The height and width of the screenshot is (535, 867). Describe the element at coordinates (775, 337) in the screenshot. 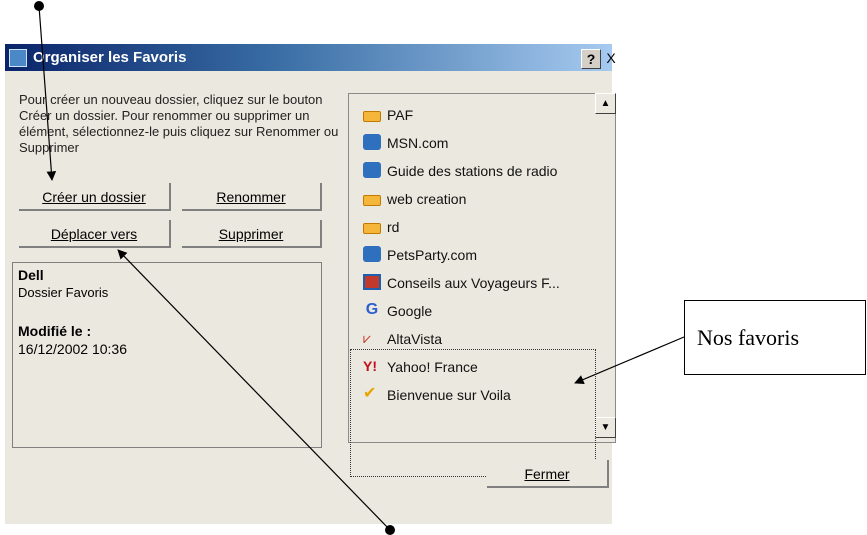

I see `favorites-callout: Nos favoris` at that location.